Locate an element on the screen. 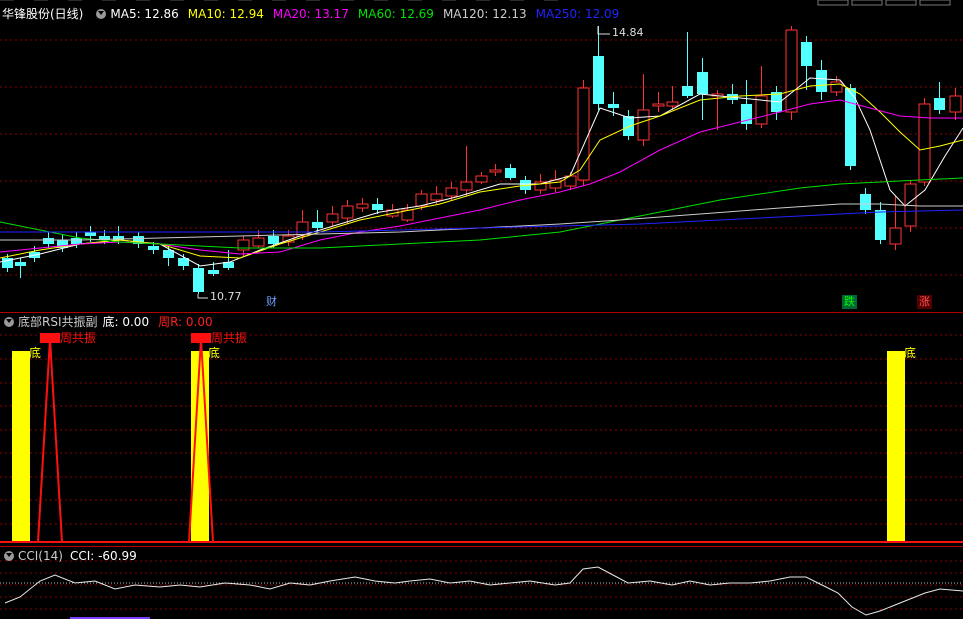  stock-title: 华锋股份(日线) is located at coordinates (43, 14).